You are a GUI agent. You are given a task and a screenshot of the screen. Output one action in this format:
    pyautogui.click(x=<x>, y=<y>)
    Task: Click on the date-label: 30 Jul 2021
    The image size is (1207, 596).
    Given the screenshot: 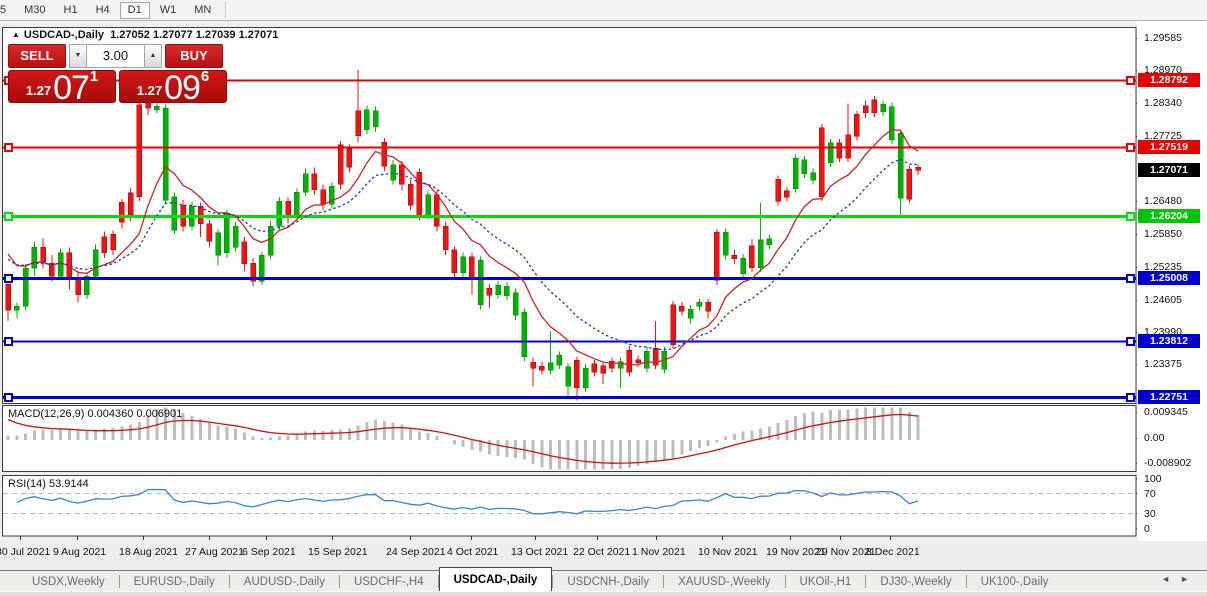 What is the action you would take?
    pyautogui.click(x=25, y=552)
    